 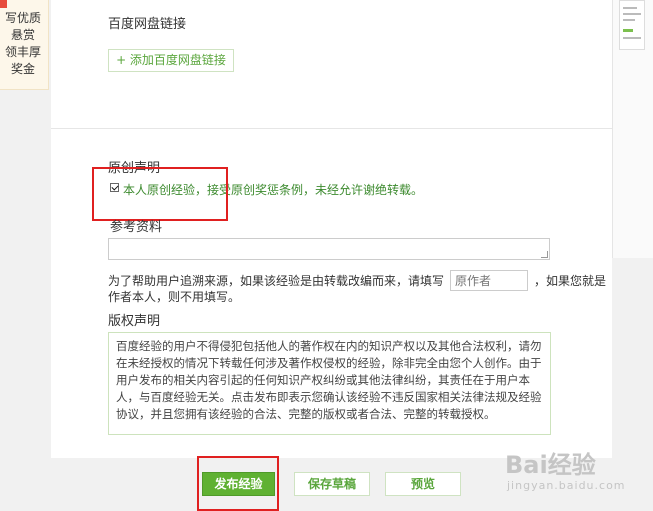 I want to click on baidu-pan-title: 百度网盘链接, so click(x=147, y=24).